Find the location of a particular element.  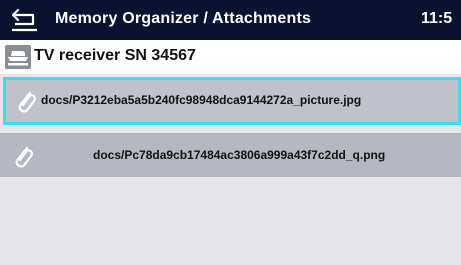

device-title: TV receiver SN 34567 is located at coordinates (115, 55).